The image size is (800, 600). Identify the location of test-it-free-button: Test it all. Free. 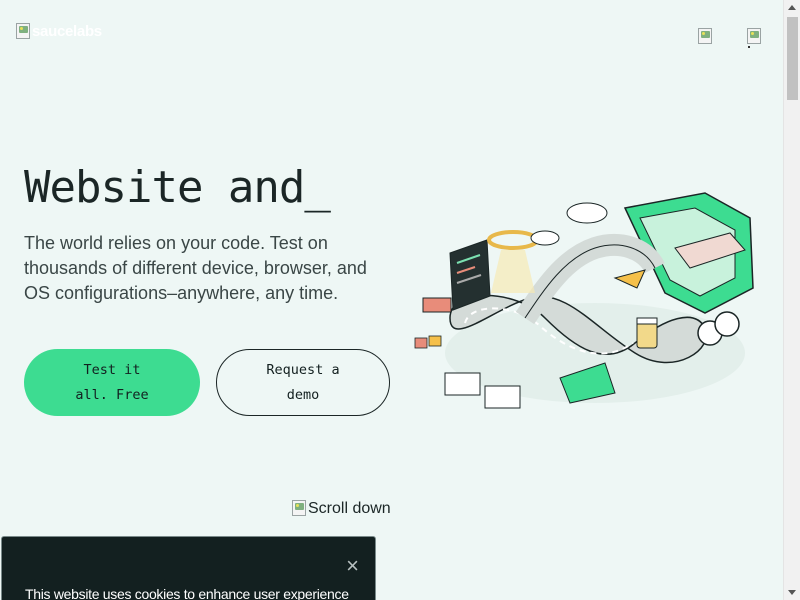
(112, 382).